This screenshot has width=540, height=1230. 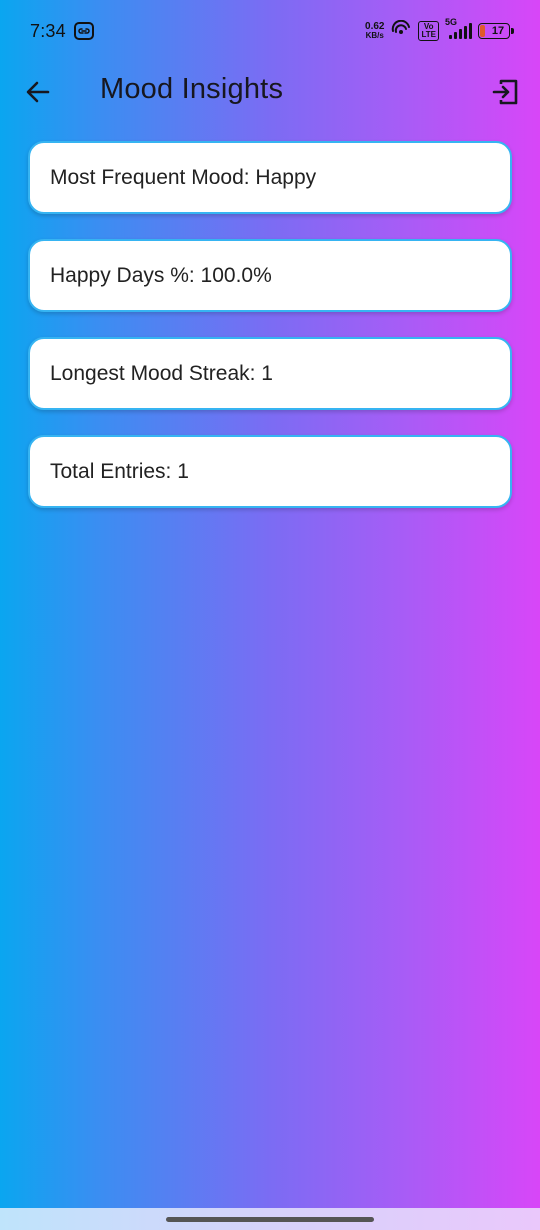 What do you see at coordinates (270, 31) in the screenshot?
I see `status-bar: 7:34 0.62 KB/s Vo LTE 5G 17` at bounding box center [270, 31].